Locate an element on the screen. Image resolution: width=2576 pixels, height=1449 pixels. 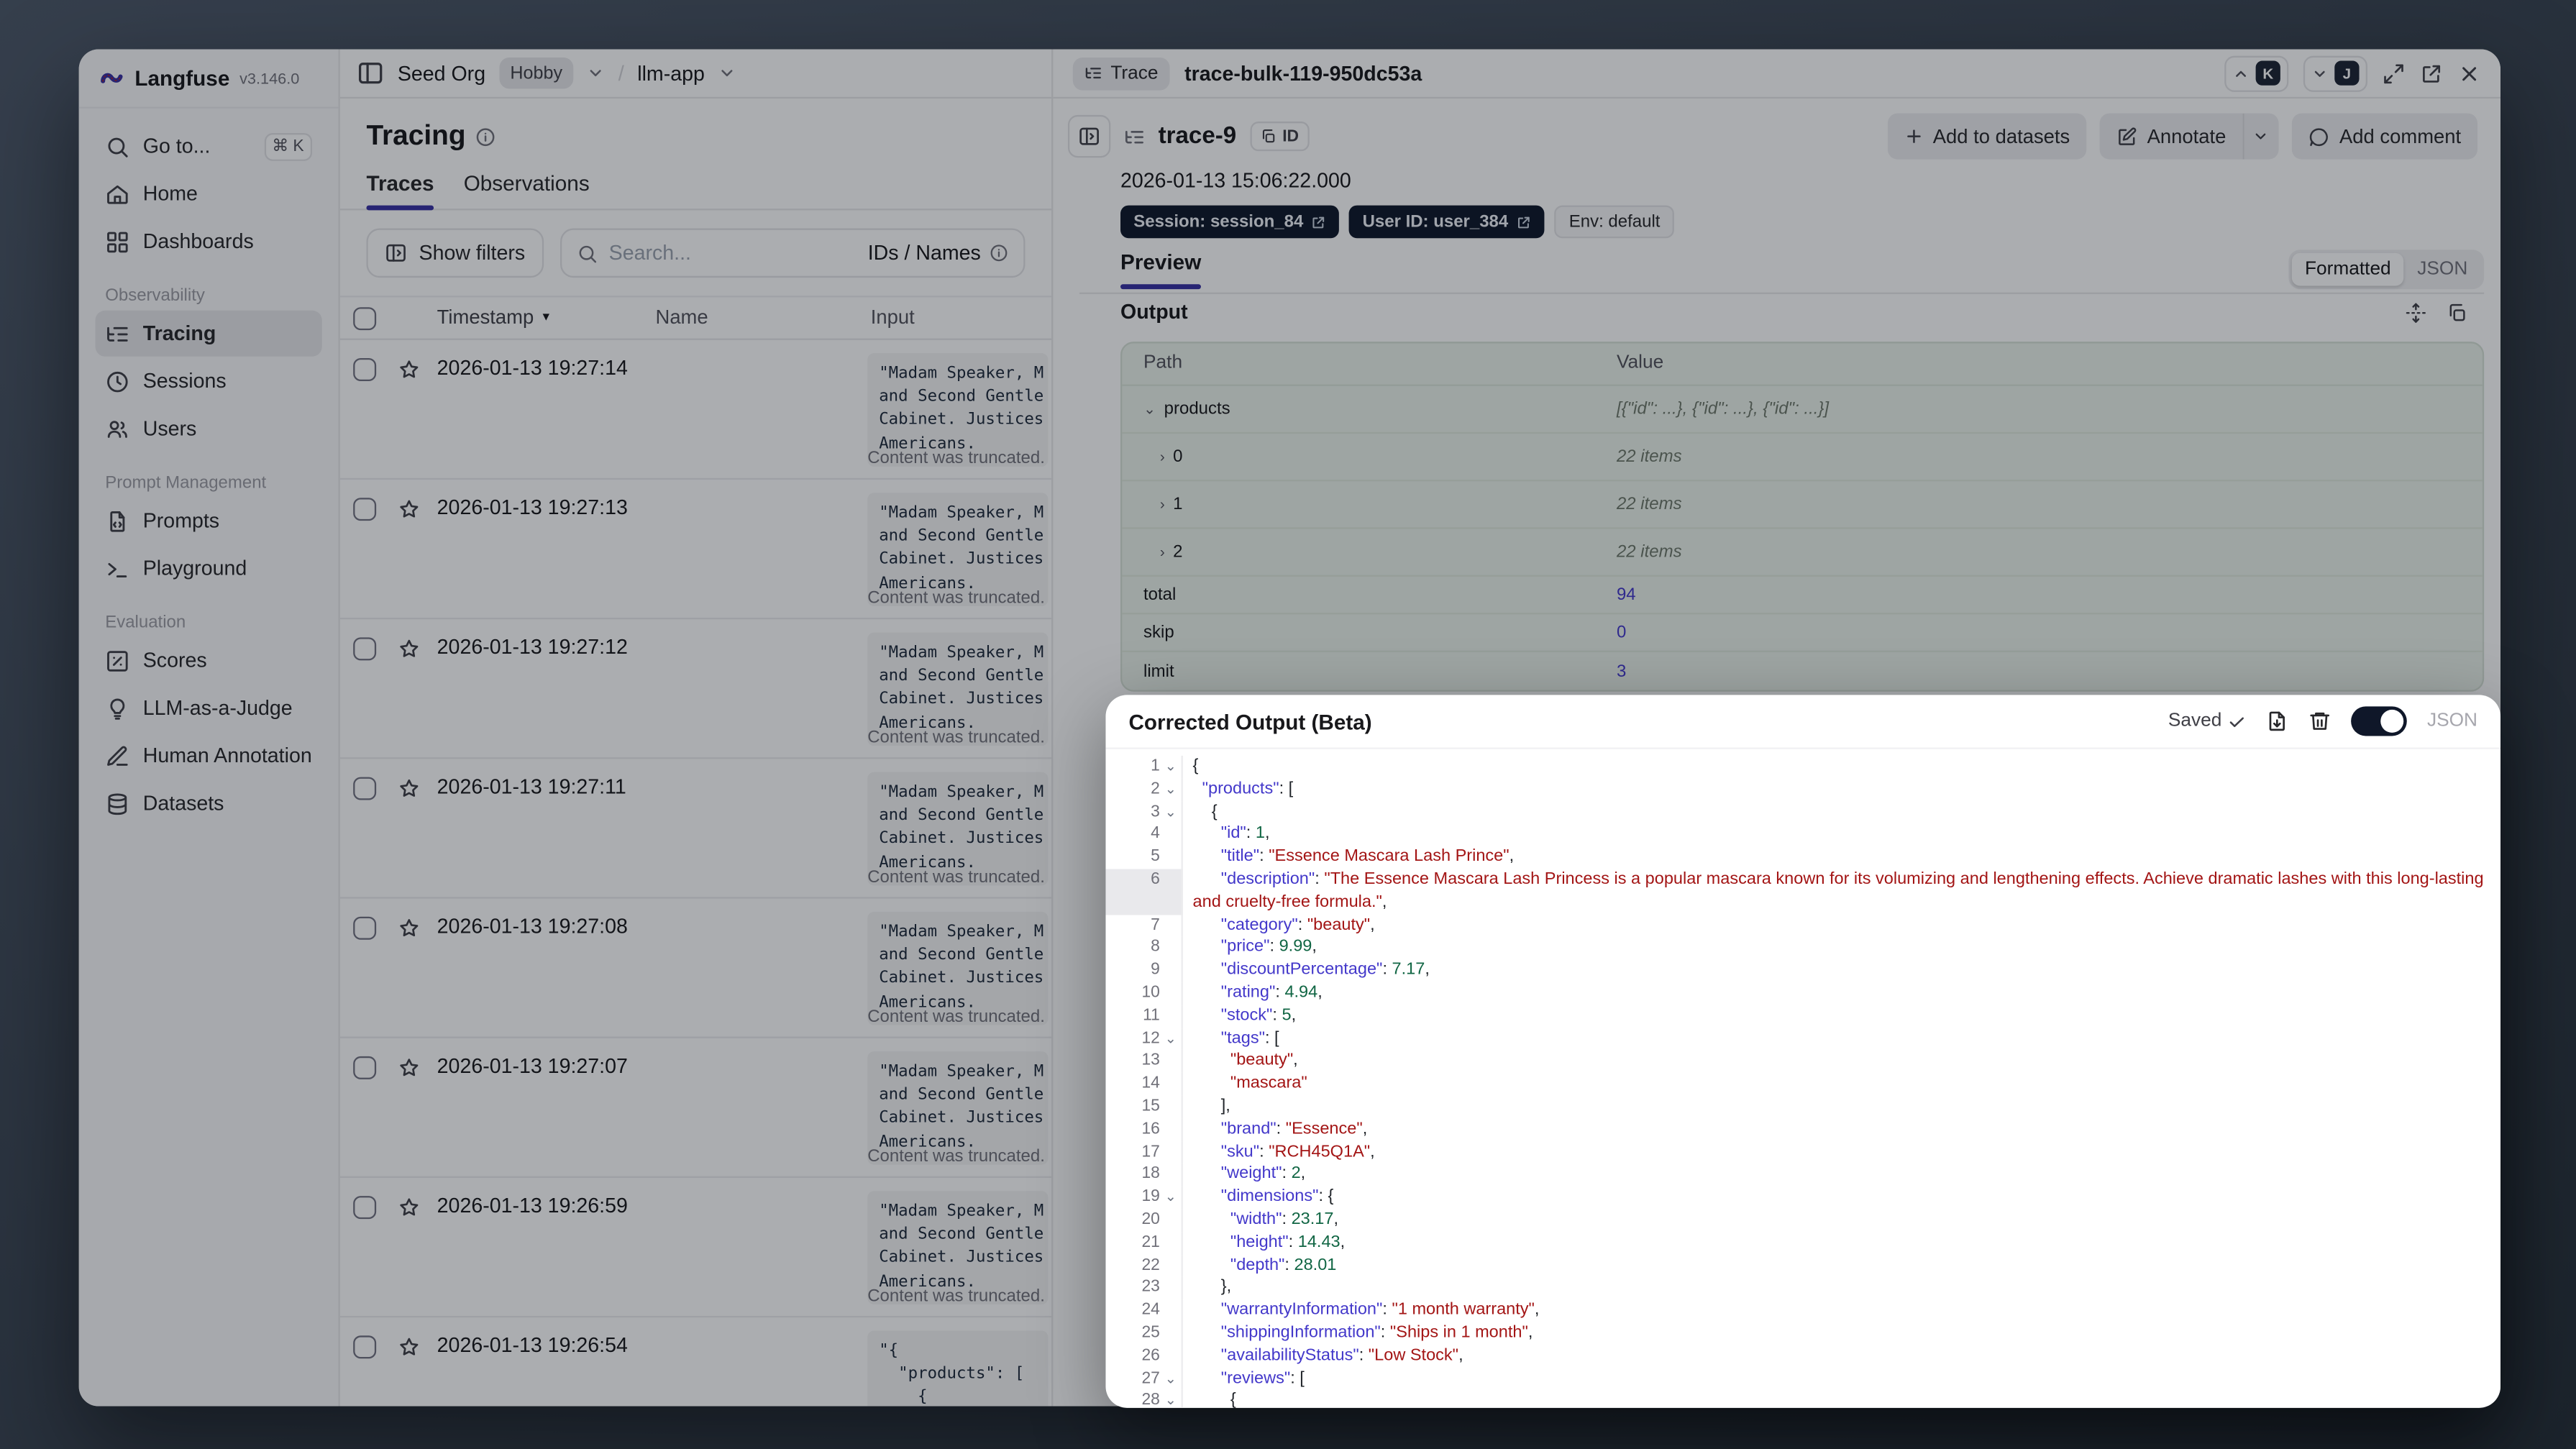
code-line: 27 ⌄ "reviews": [ is located at coordinates (1802, 1379).